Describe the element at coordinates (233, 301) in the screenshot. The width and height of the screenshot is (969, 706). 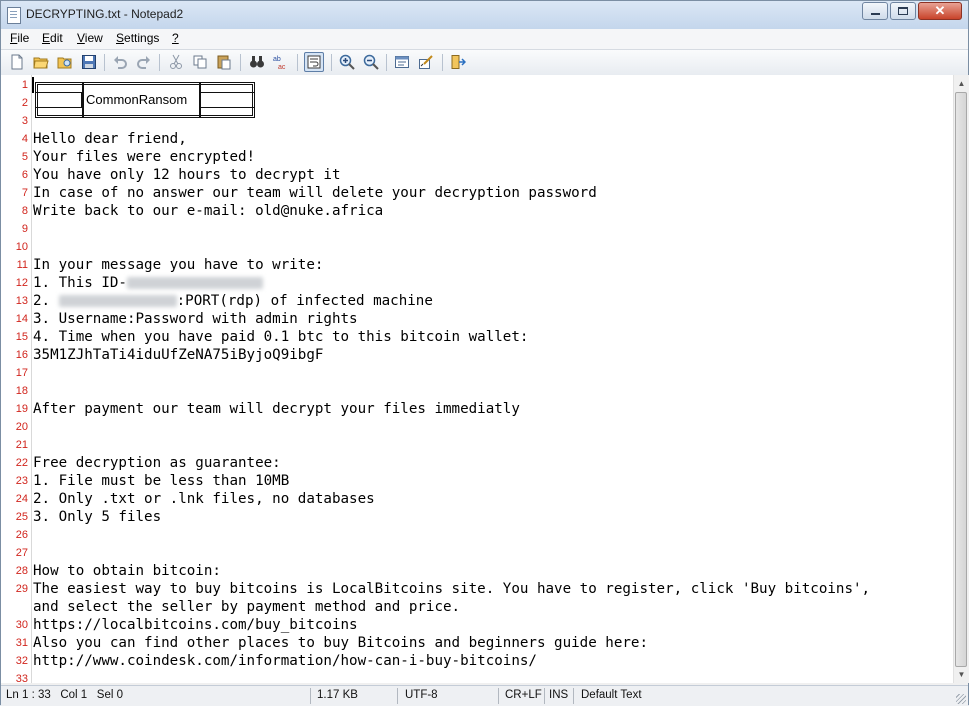
I see `line-text: 2. :PORT(rdp) of infected machine` at that location.